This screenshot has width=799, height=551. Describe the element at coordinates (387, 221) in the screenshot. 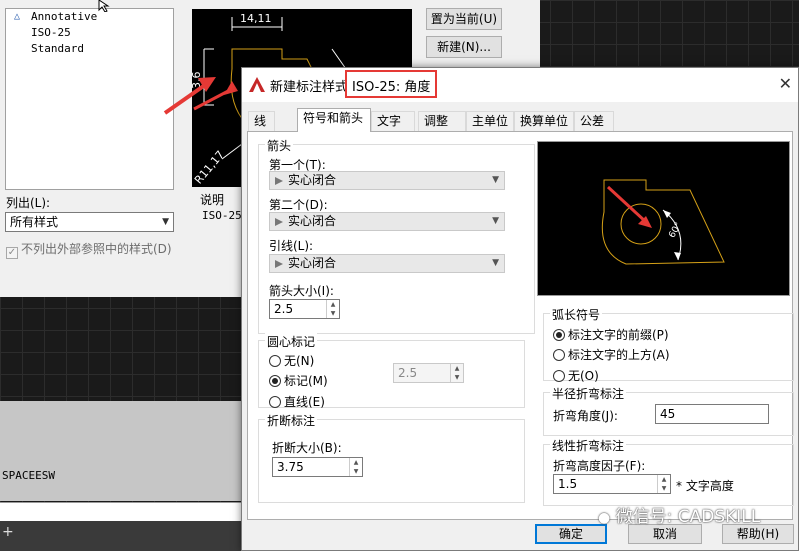

I see `second-arrow-combo: 实心闭合 ▼` at that location.